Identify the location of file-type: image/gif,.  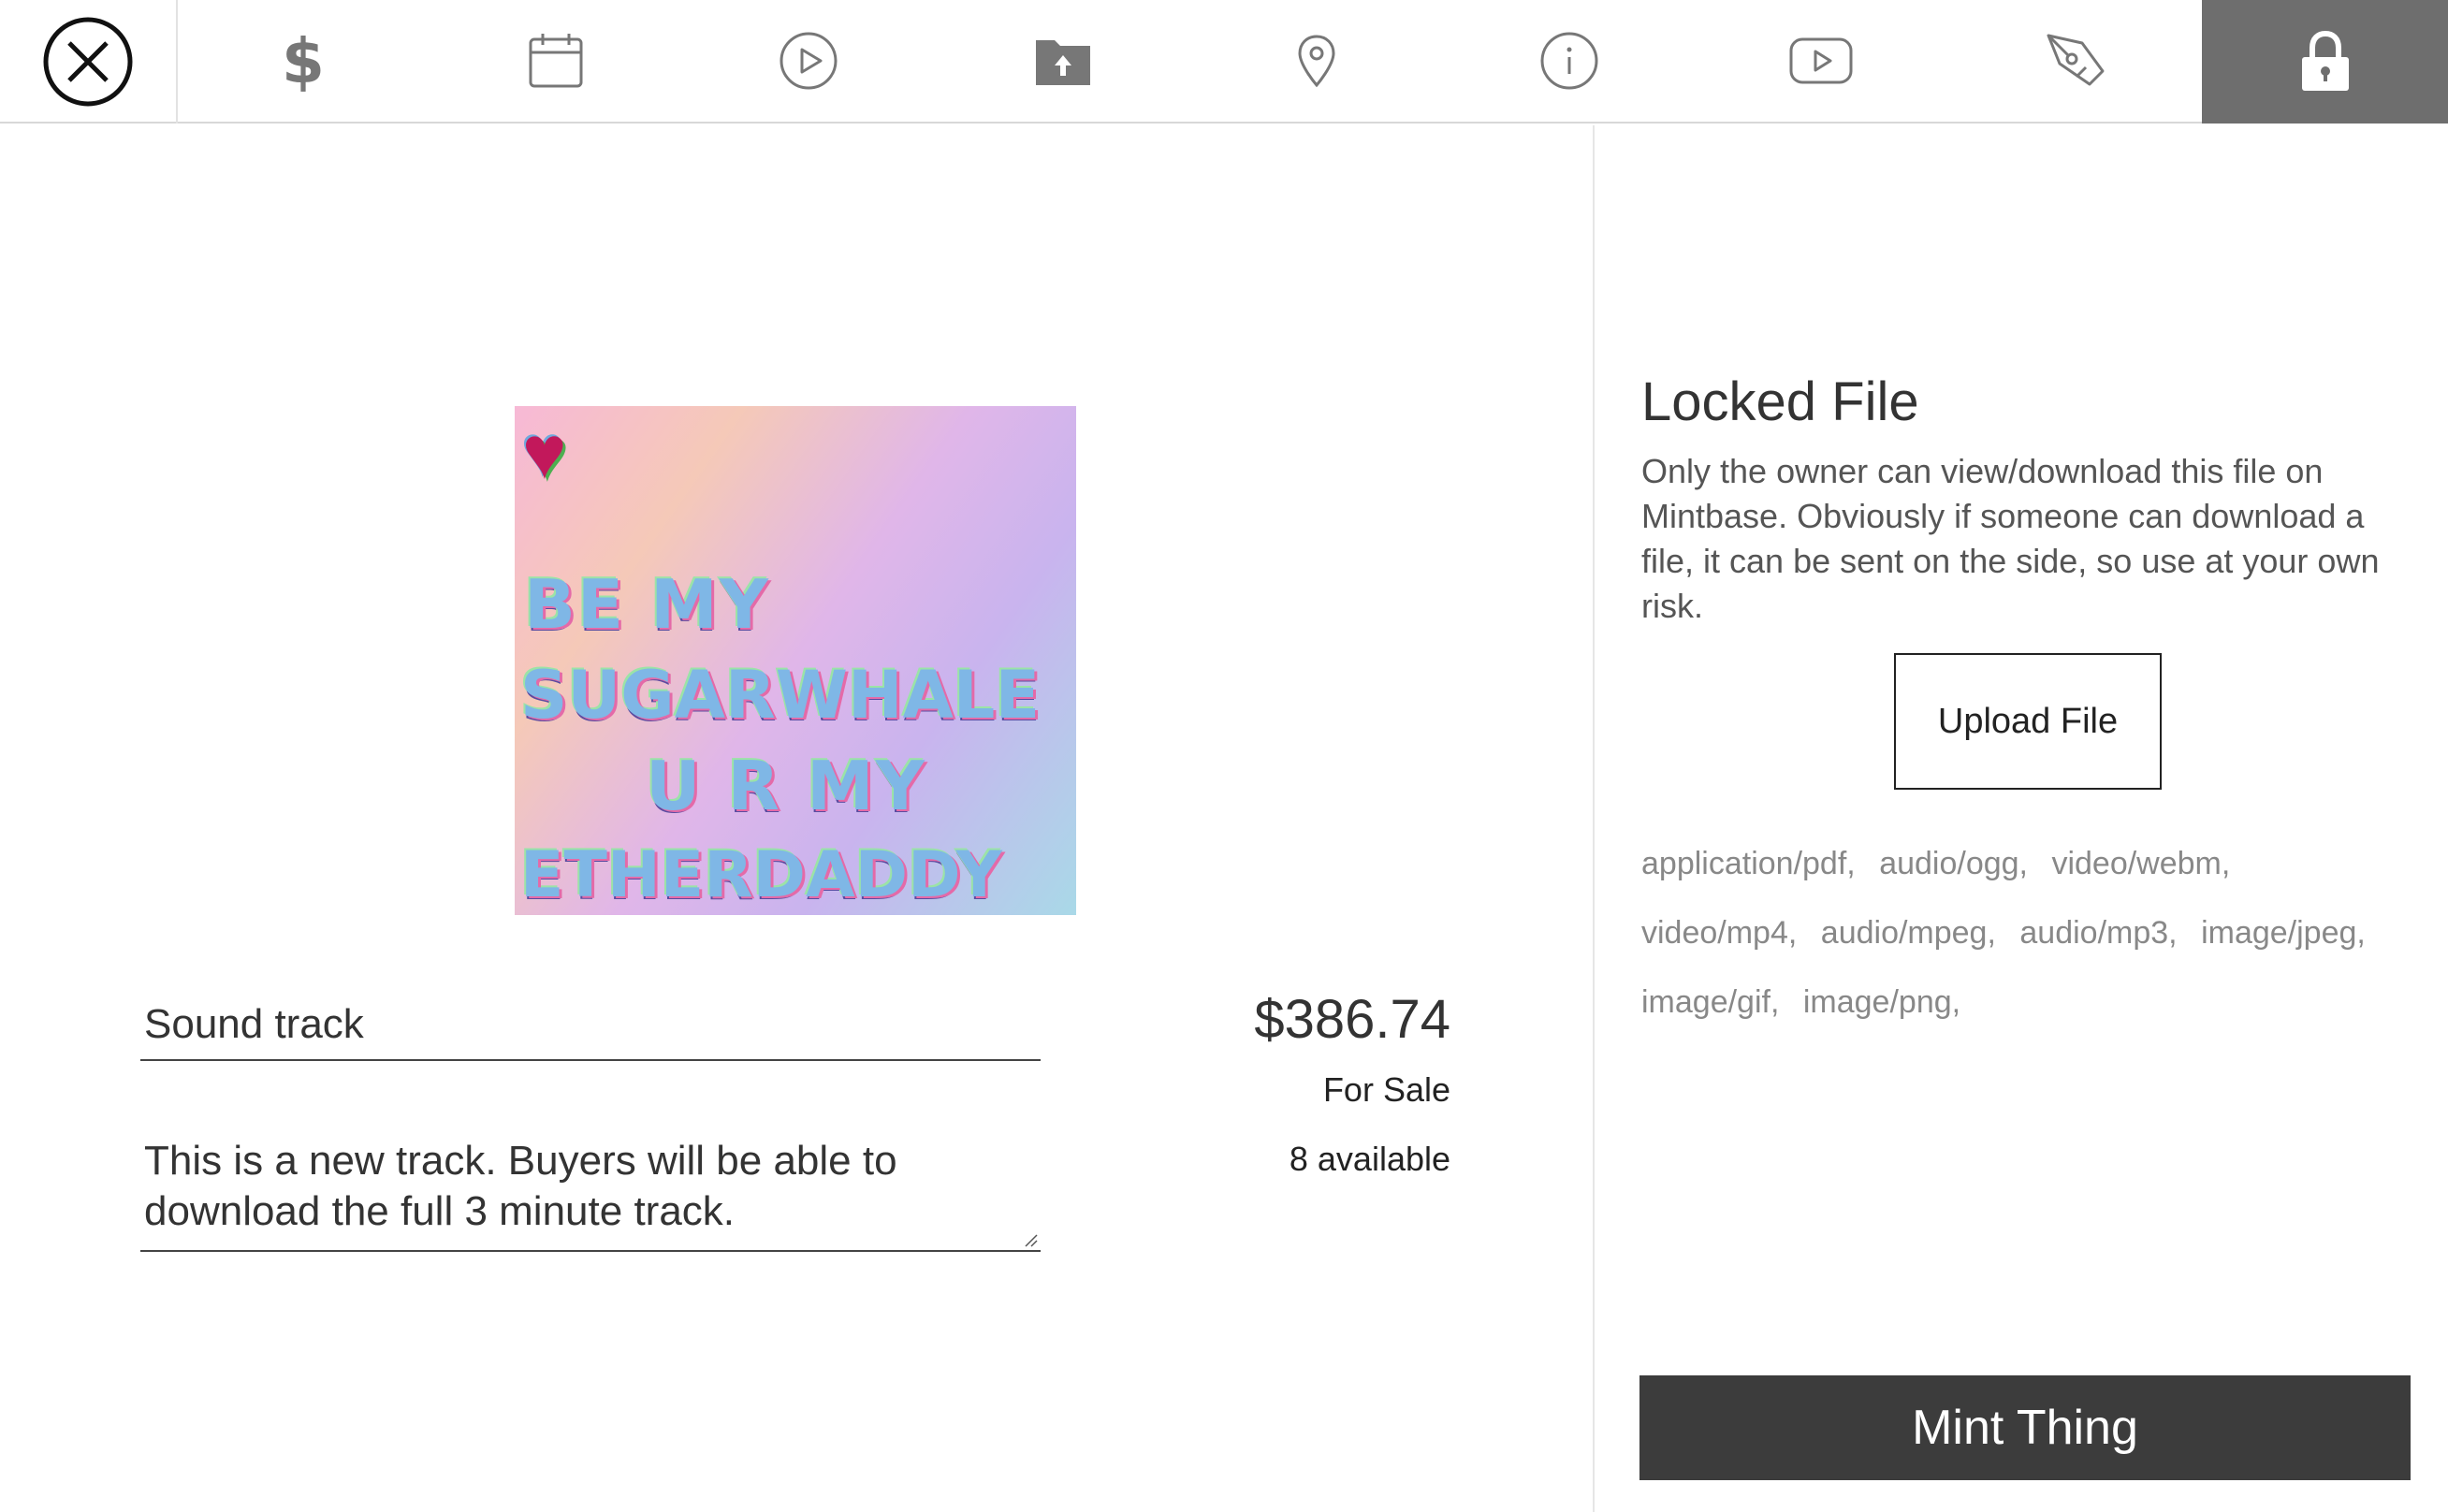
(1710, 1002).